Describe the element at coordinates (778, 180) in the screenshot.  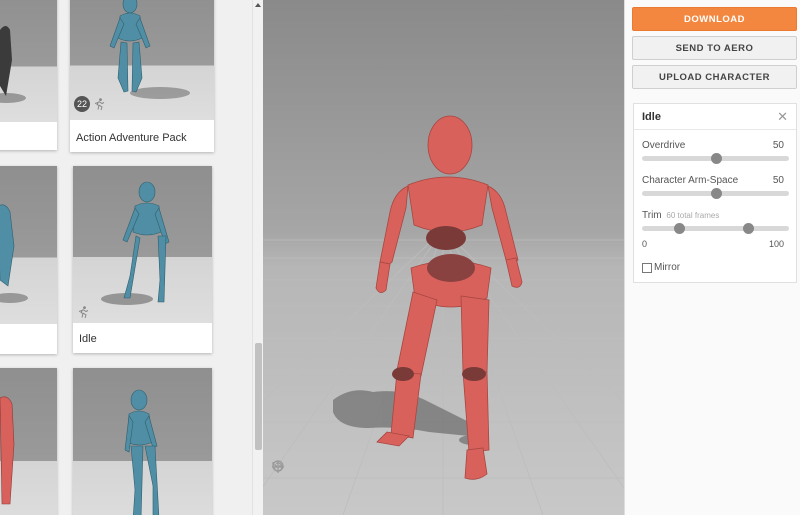
I see `arm-space-value: 50` at that location.